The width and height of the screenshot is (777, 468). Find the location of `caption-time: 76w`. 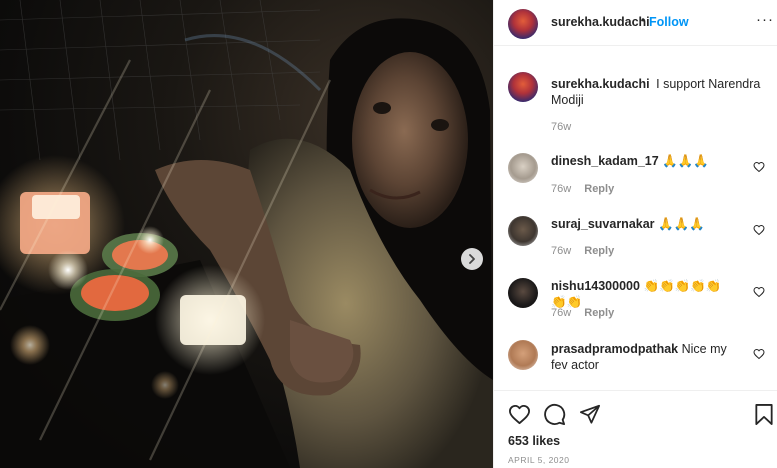

caption-time: 76w is located at coordinates (561, 127).